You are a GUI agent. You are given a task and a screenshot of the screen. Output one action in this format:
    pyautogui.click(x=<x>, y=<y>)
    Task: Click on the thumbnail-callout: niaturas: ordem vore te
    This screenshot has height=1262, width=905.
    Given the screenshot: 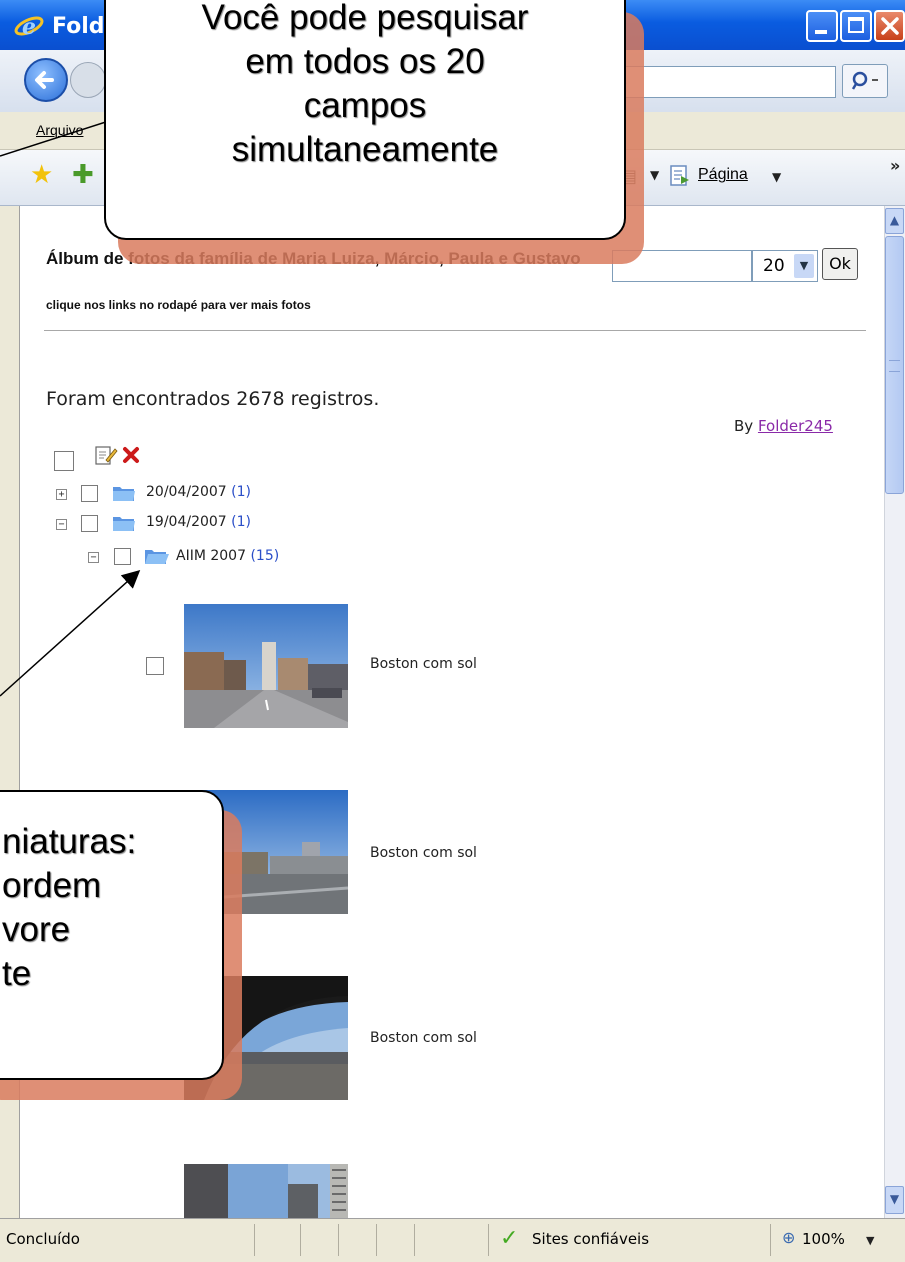 What is the action you would take?
    pyautogui.click(x=112, y=935)
    